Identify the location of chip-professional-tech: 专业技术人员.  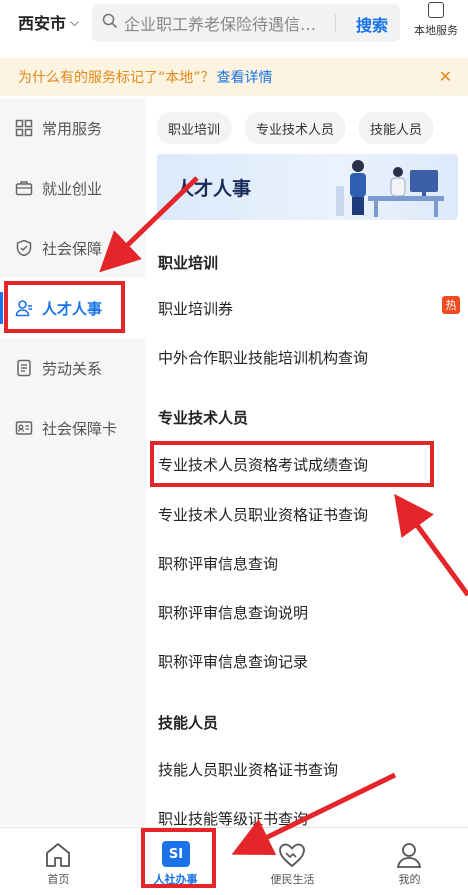
(295, 128).